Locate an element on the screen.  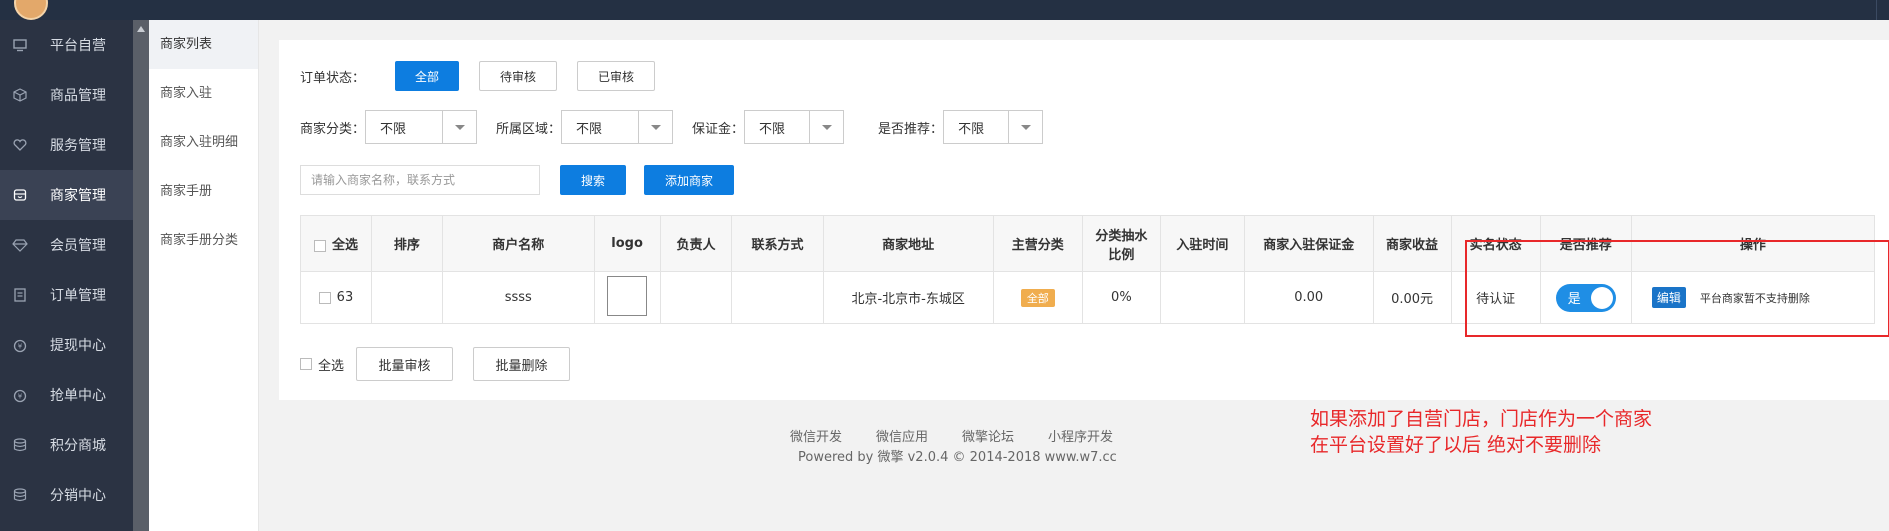
header-main-category: 主营分类 is located at coordinates (1037, 243).